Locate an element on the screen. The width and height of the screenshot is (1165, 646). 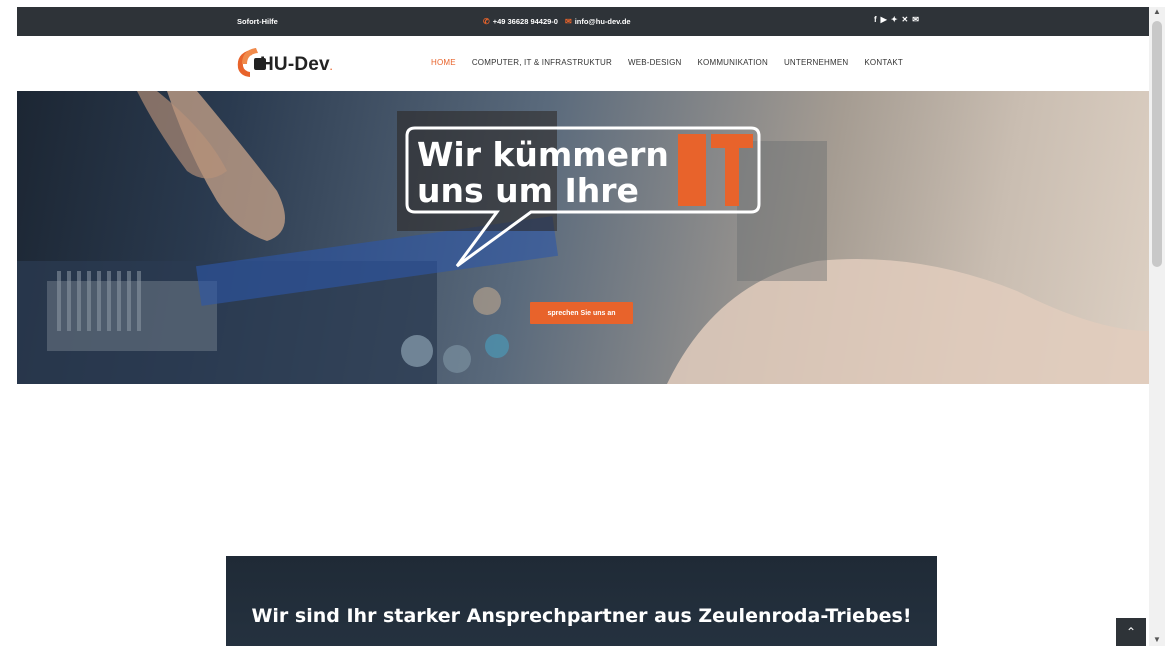
nav-item-unternehmen: UNTERNEHMEN is located at coordinates (816, 62).